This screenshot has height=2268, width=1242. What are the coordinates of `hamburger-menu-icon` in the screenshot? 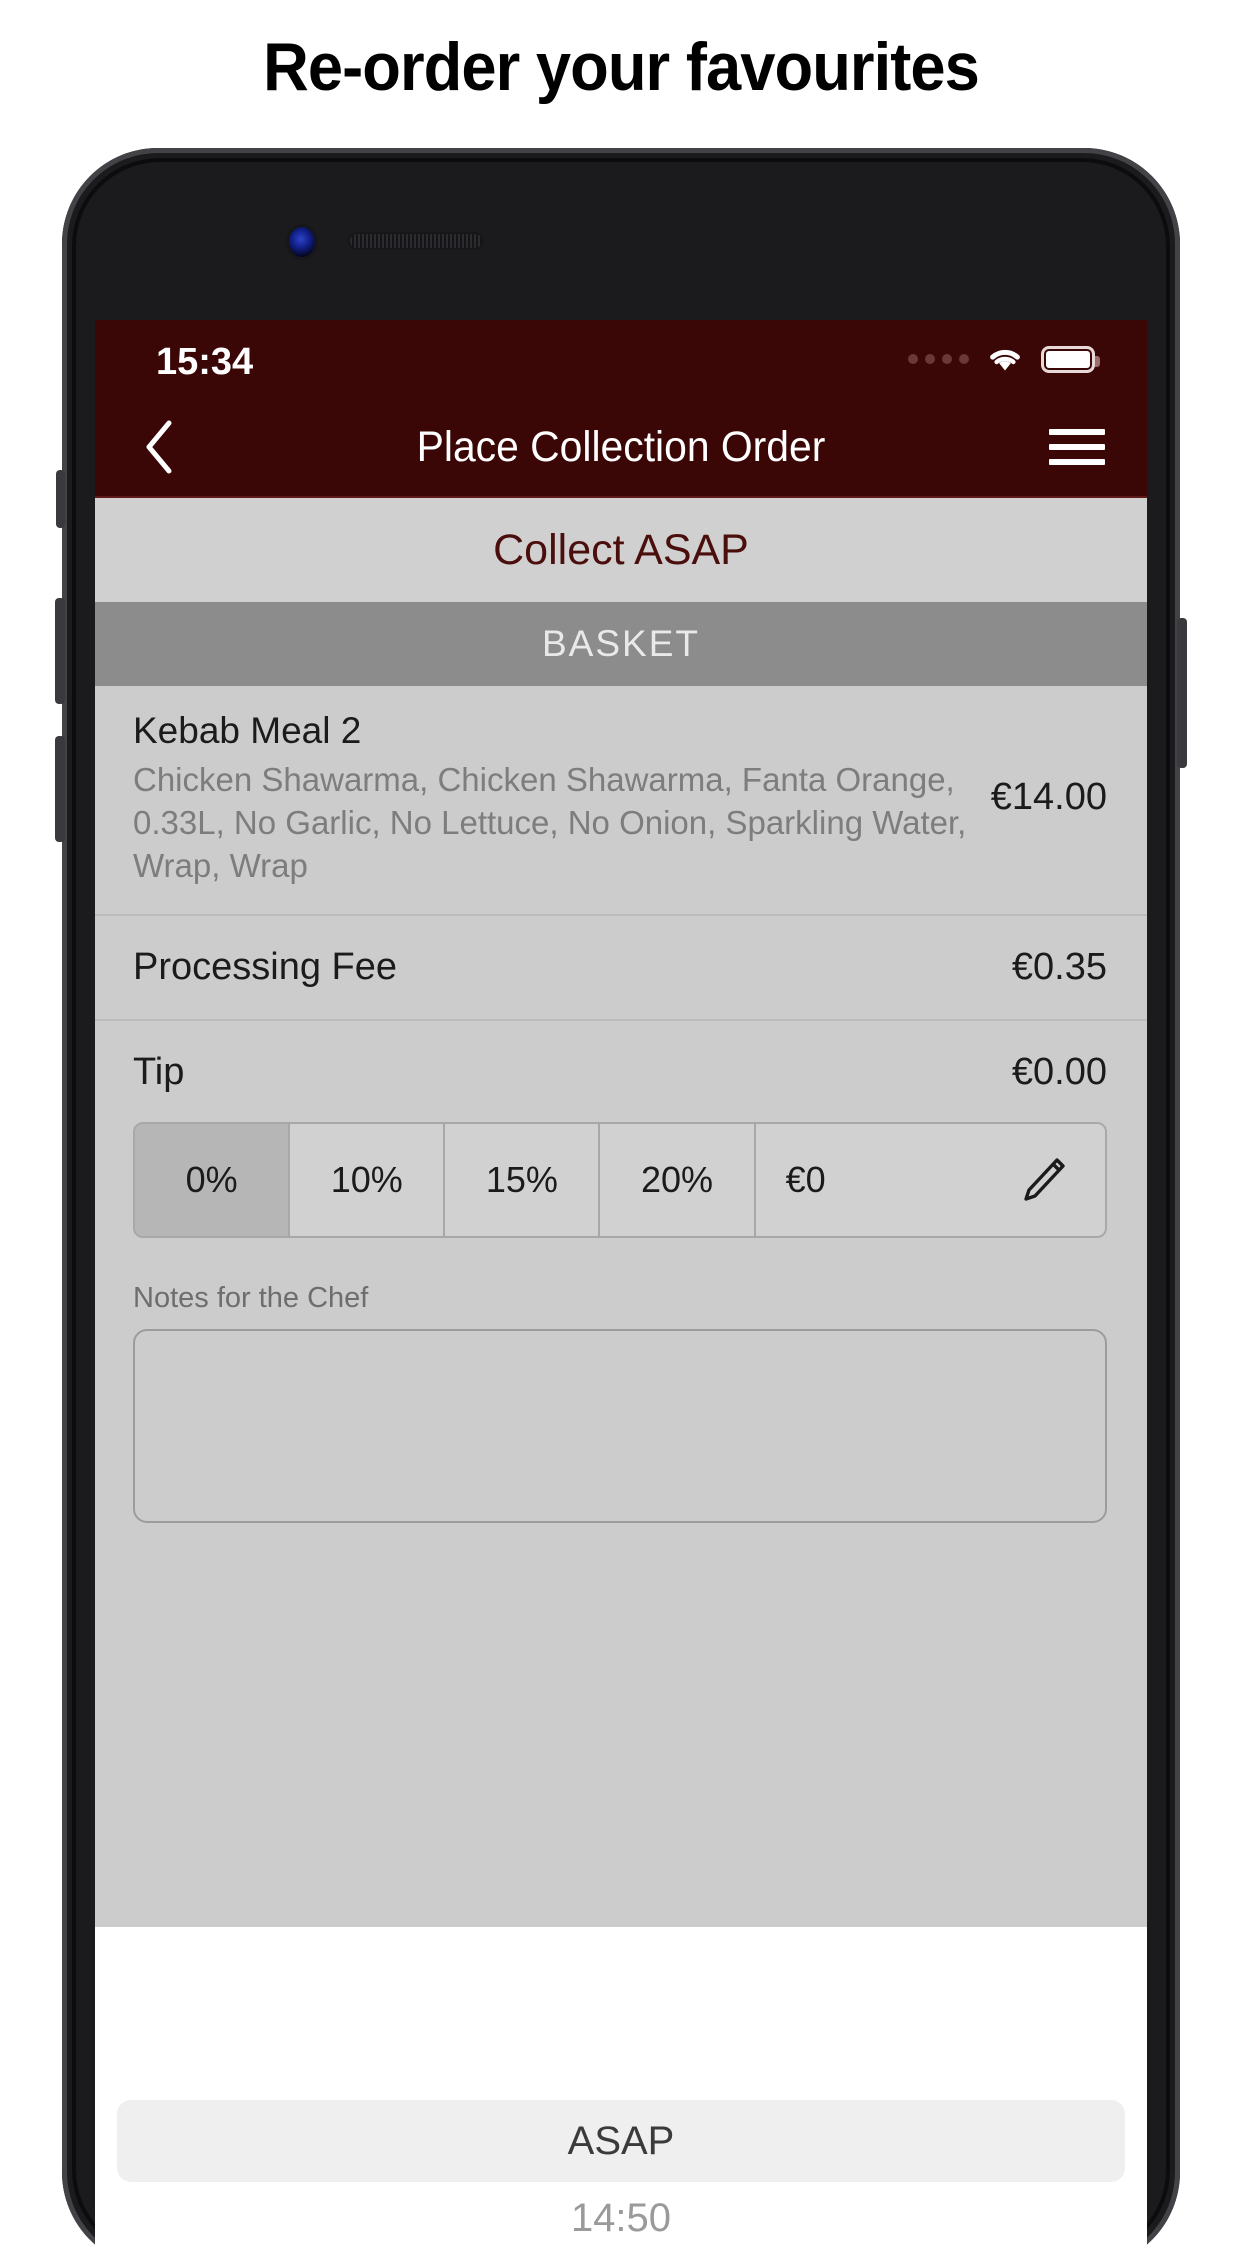 It's located at (1079, 447).